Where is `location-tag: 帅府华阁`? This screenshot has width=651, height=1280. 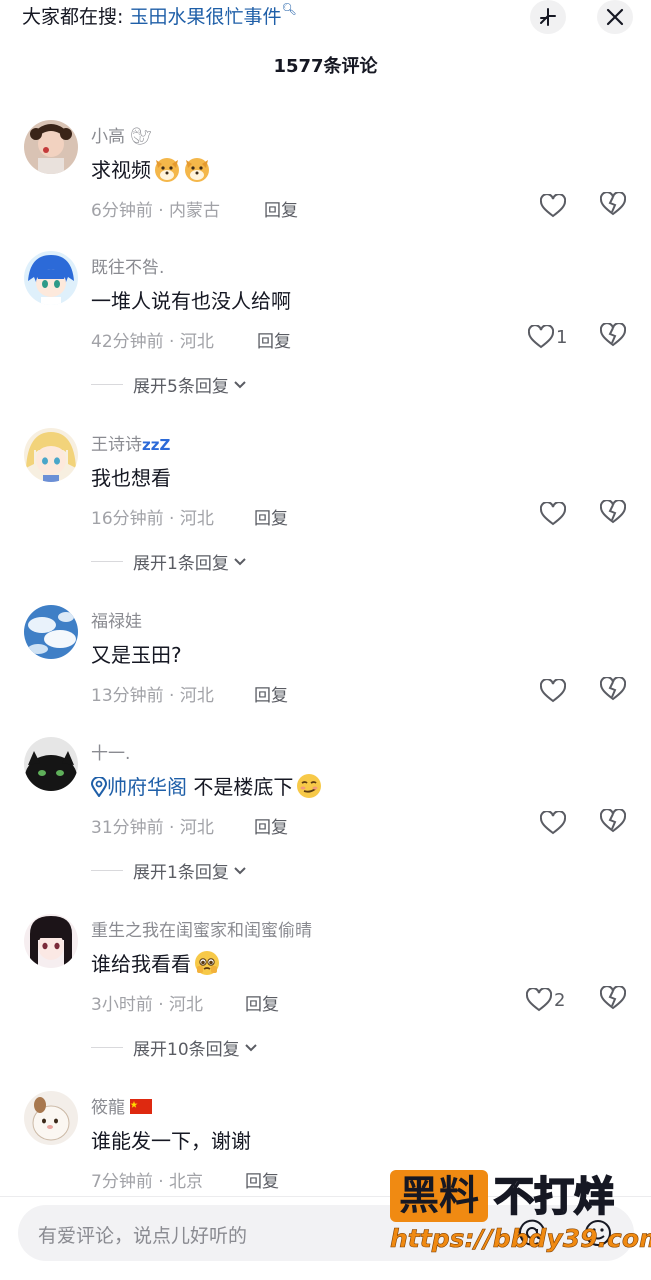 location-tag: 帅府华阁 is located at coordinates (138, 787).